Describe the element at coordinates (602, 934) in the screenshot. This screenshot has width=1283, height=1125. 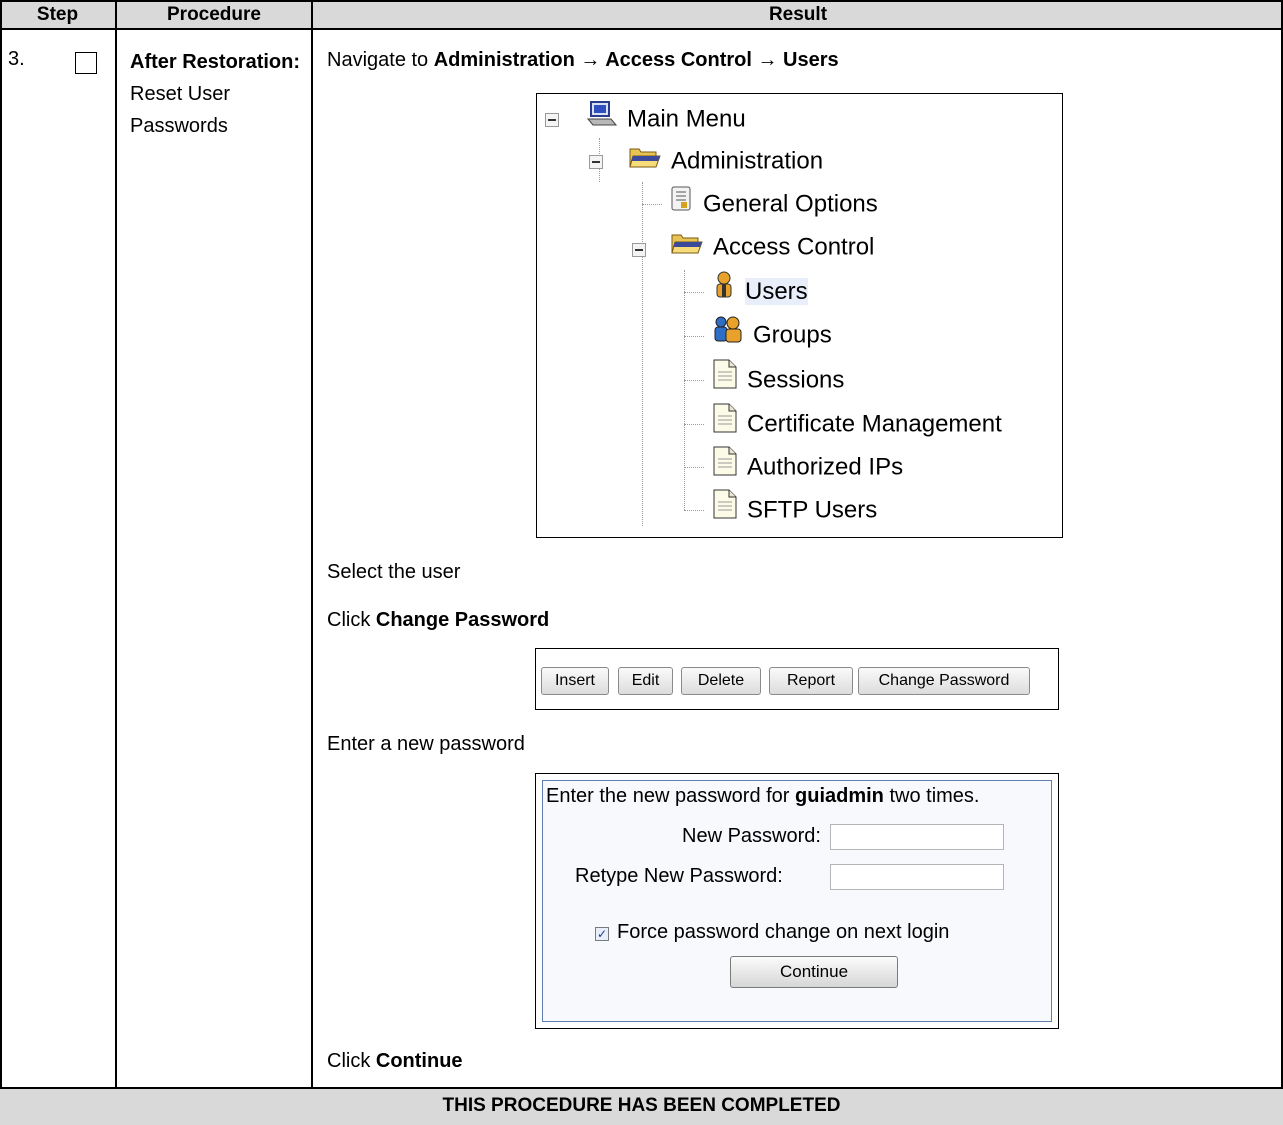
I see `force-change-checkbox: ✓` at that location.